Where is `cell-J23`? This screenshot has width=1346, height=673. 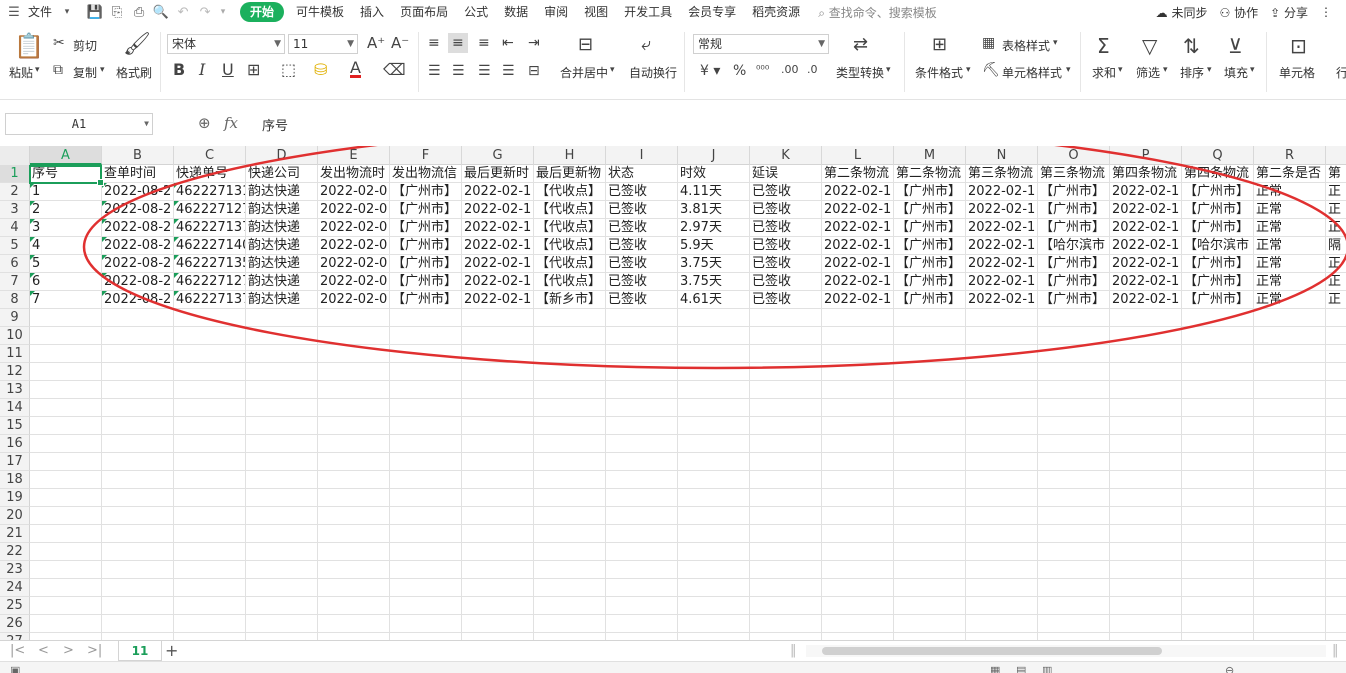
cell-J23 is located at coordinates (714, 569).